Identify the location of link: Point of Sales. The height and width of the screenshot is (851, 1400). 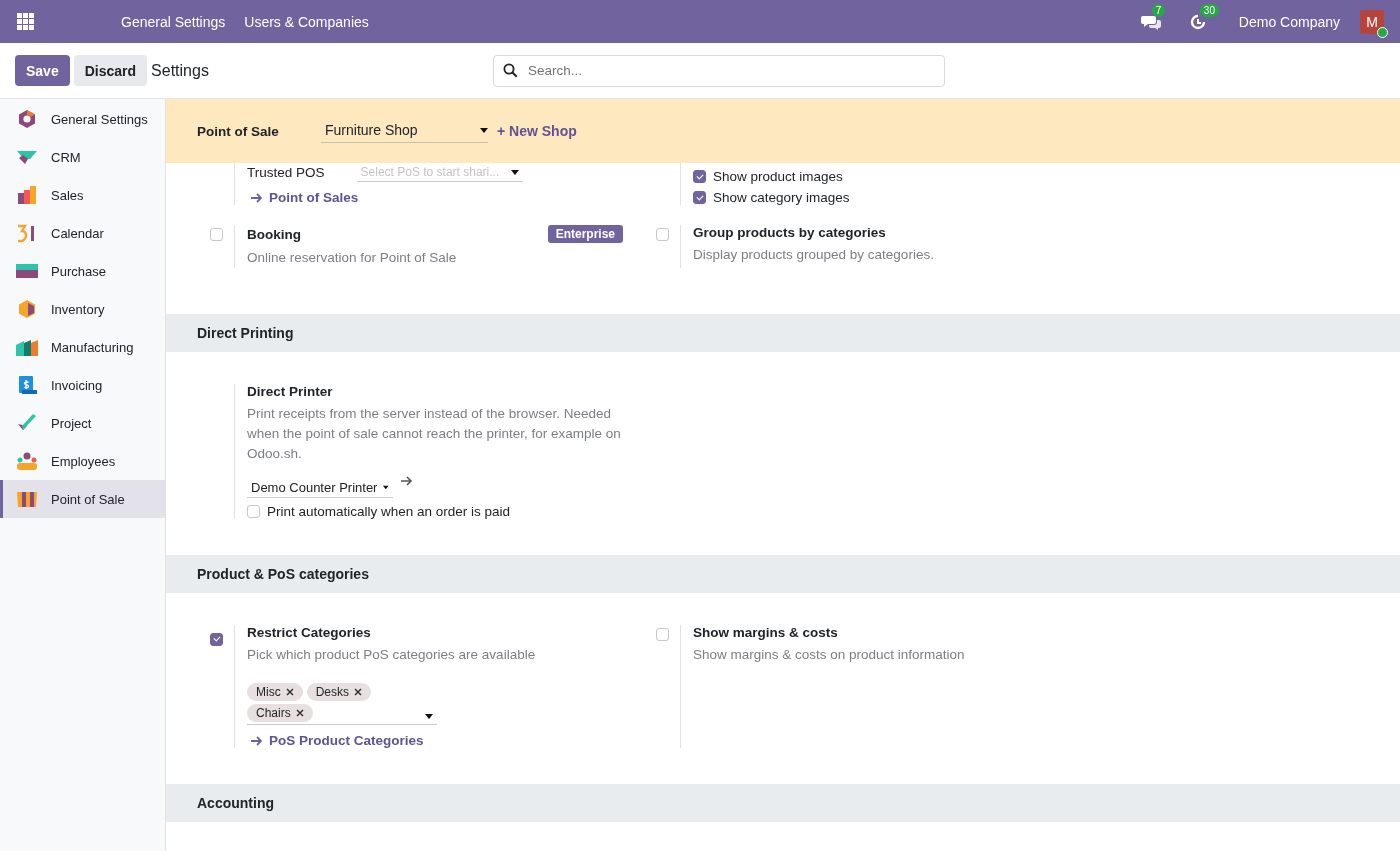
(438, 197).